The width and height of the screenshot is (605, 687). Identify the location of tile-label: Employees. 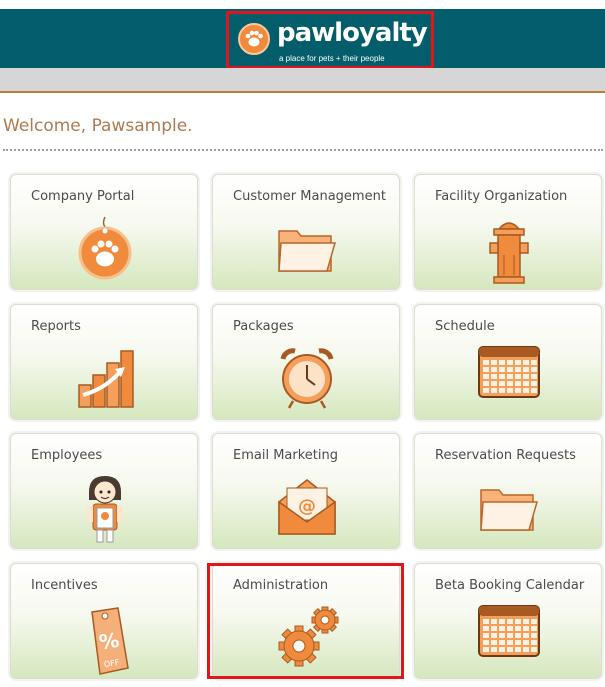
(67, 455).